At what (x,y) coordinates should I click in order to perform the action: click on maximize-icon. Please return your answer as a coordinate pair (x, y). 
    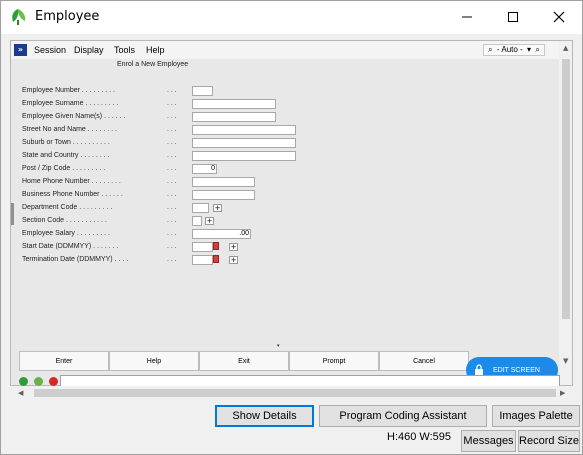
    Looking at the image, I should click on (513, 17).